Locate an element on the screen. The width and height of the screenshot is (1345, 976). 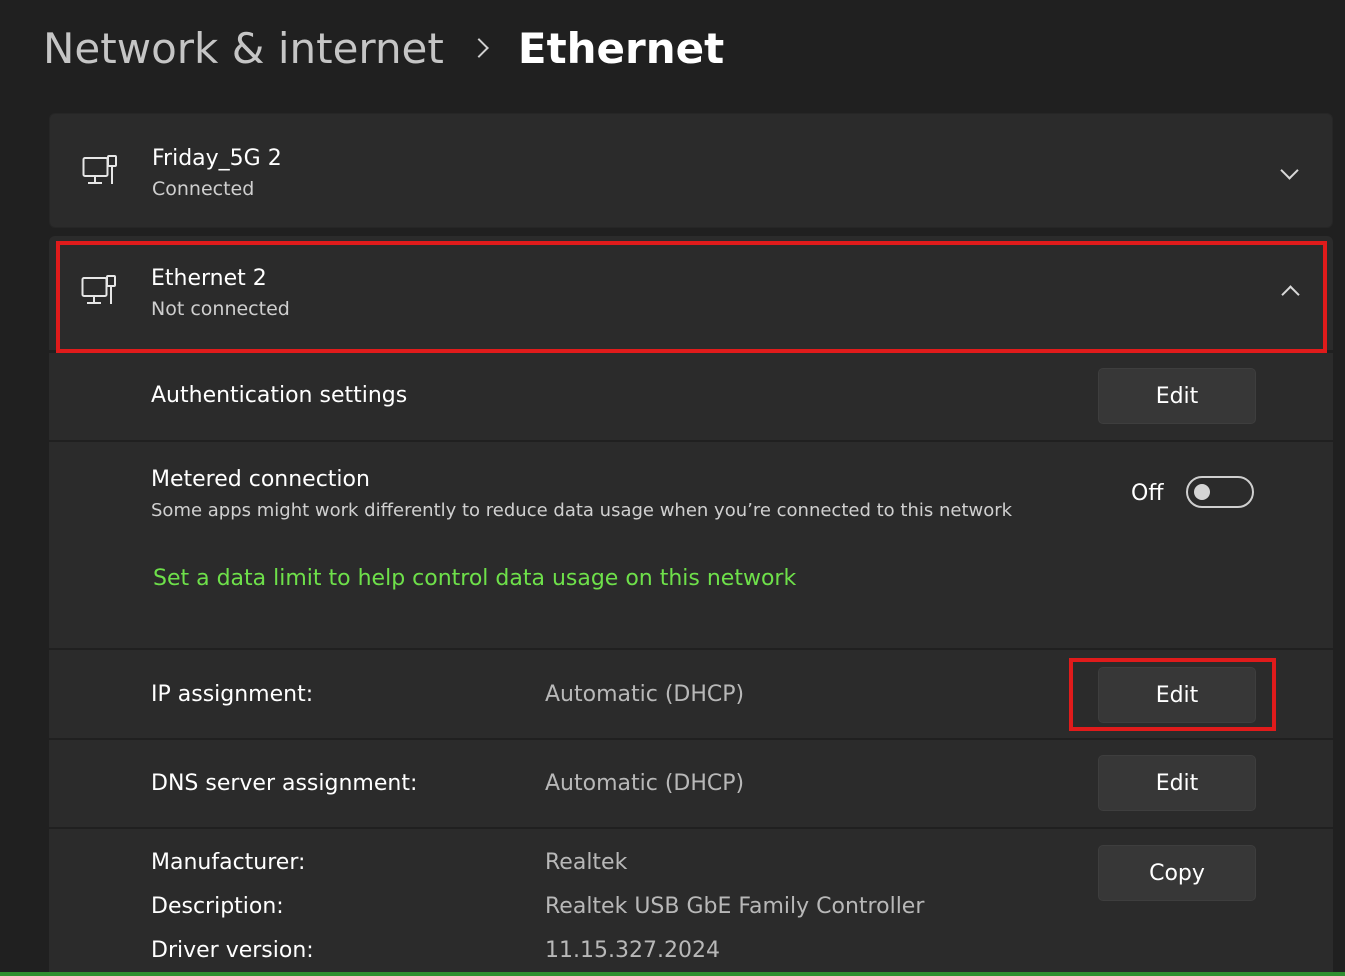
metered-connection-label: Metered connection is located at coordinates (260, 479).